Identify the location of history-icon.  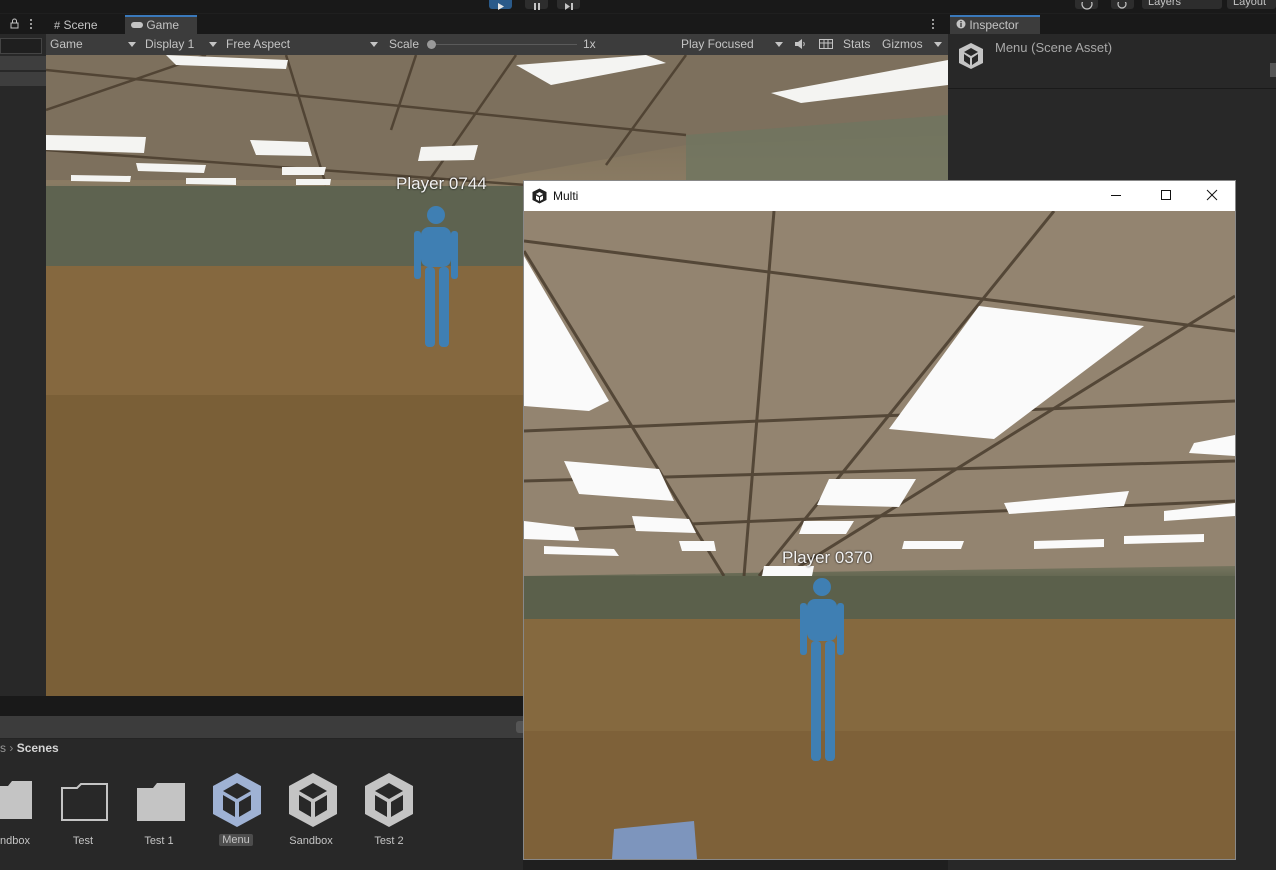
(1087, 5).